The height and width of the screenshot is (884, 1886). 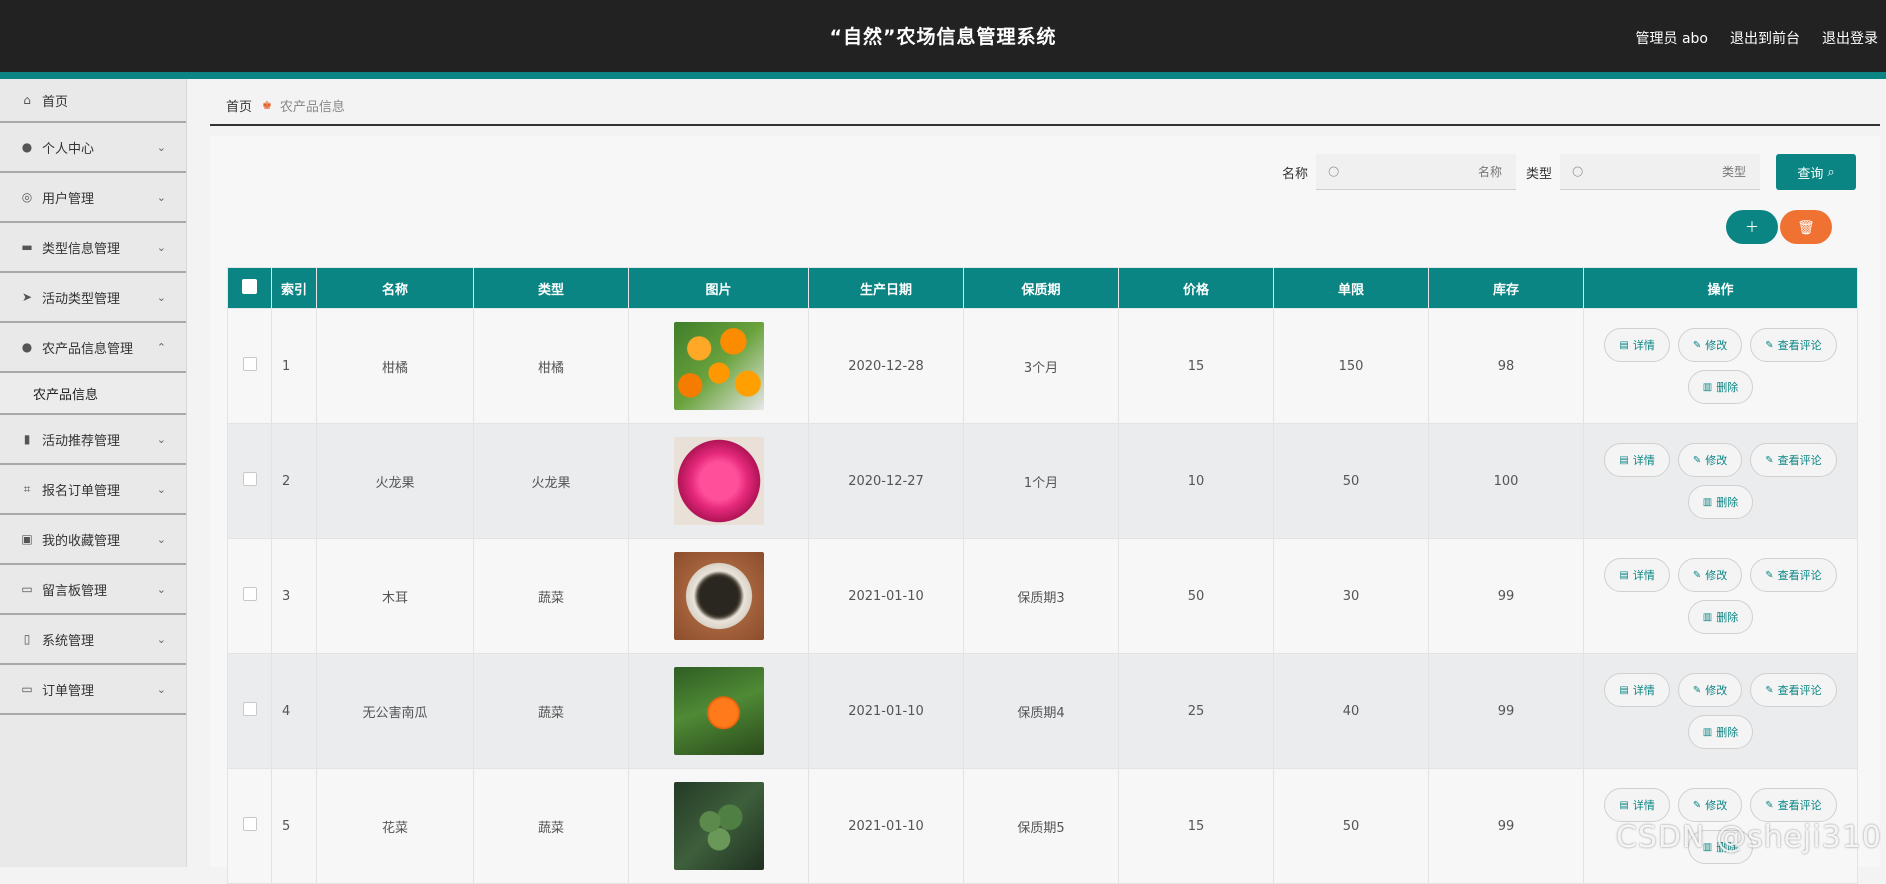 I want to click on limit: 30, so click(x=1351, y=596).